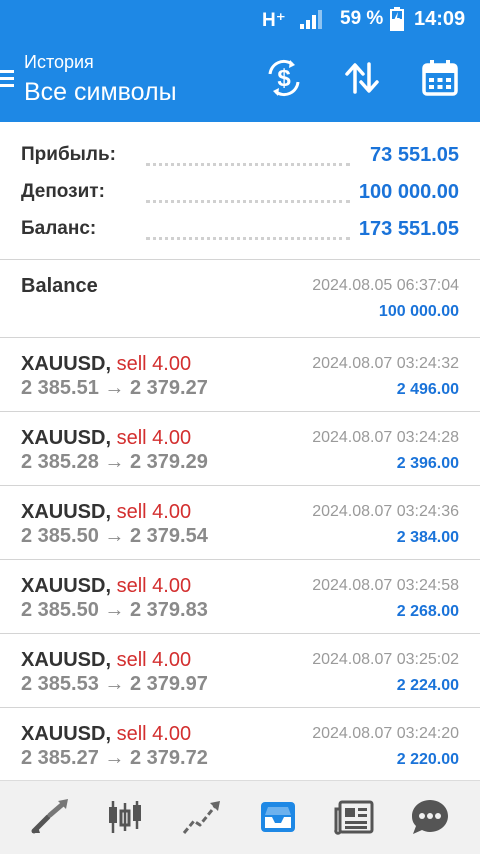 The image size is (480, 854). I want to click on summary-row-balance: Баланс: 173 551.05, so click(240, 233).